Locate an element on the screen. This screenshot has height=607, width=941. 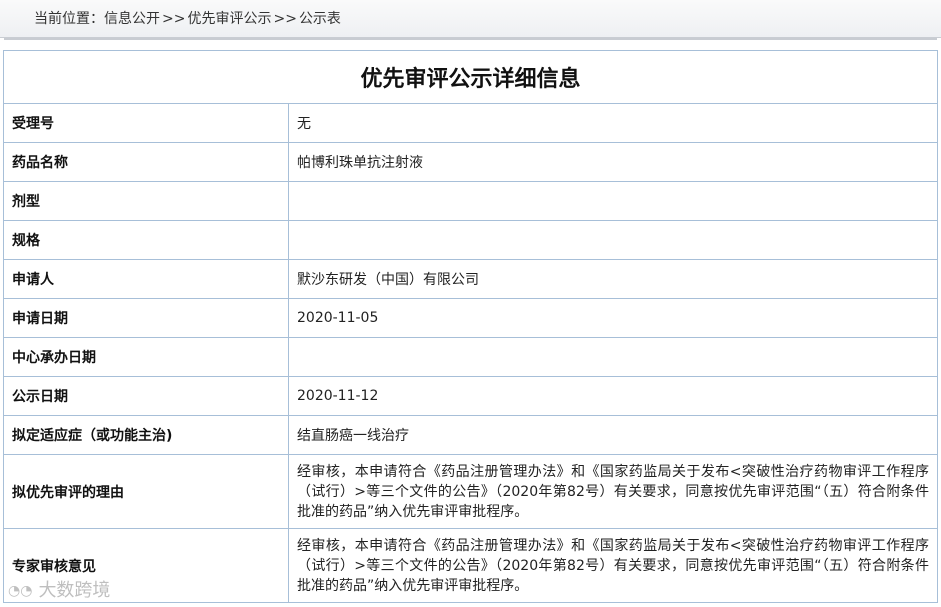
row-label: 规格 is located at coordinates (146, 240).